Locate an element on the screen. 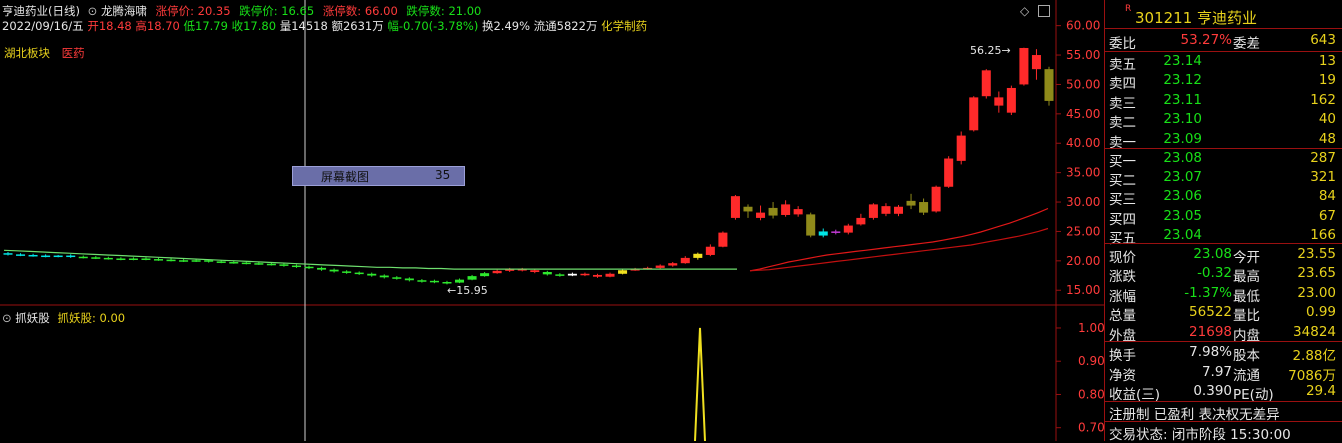 This screenshot has width=1342, height=443. divider is located at coordinates (1223, 28).